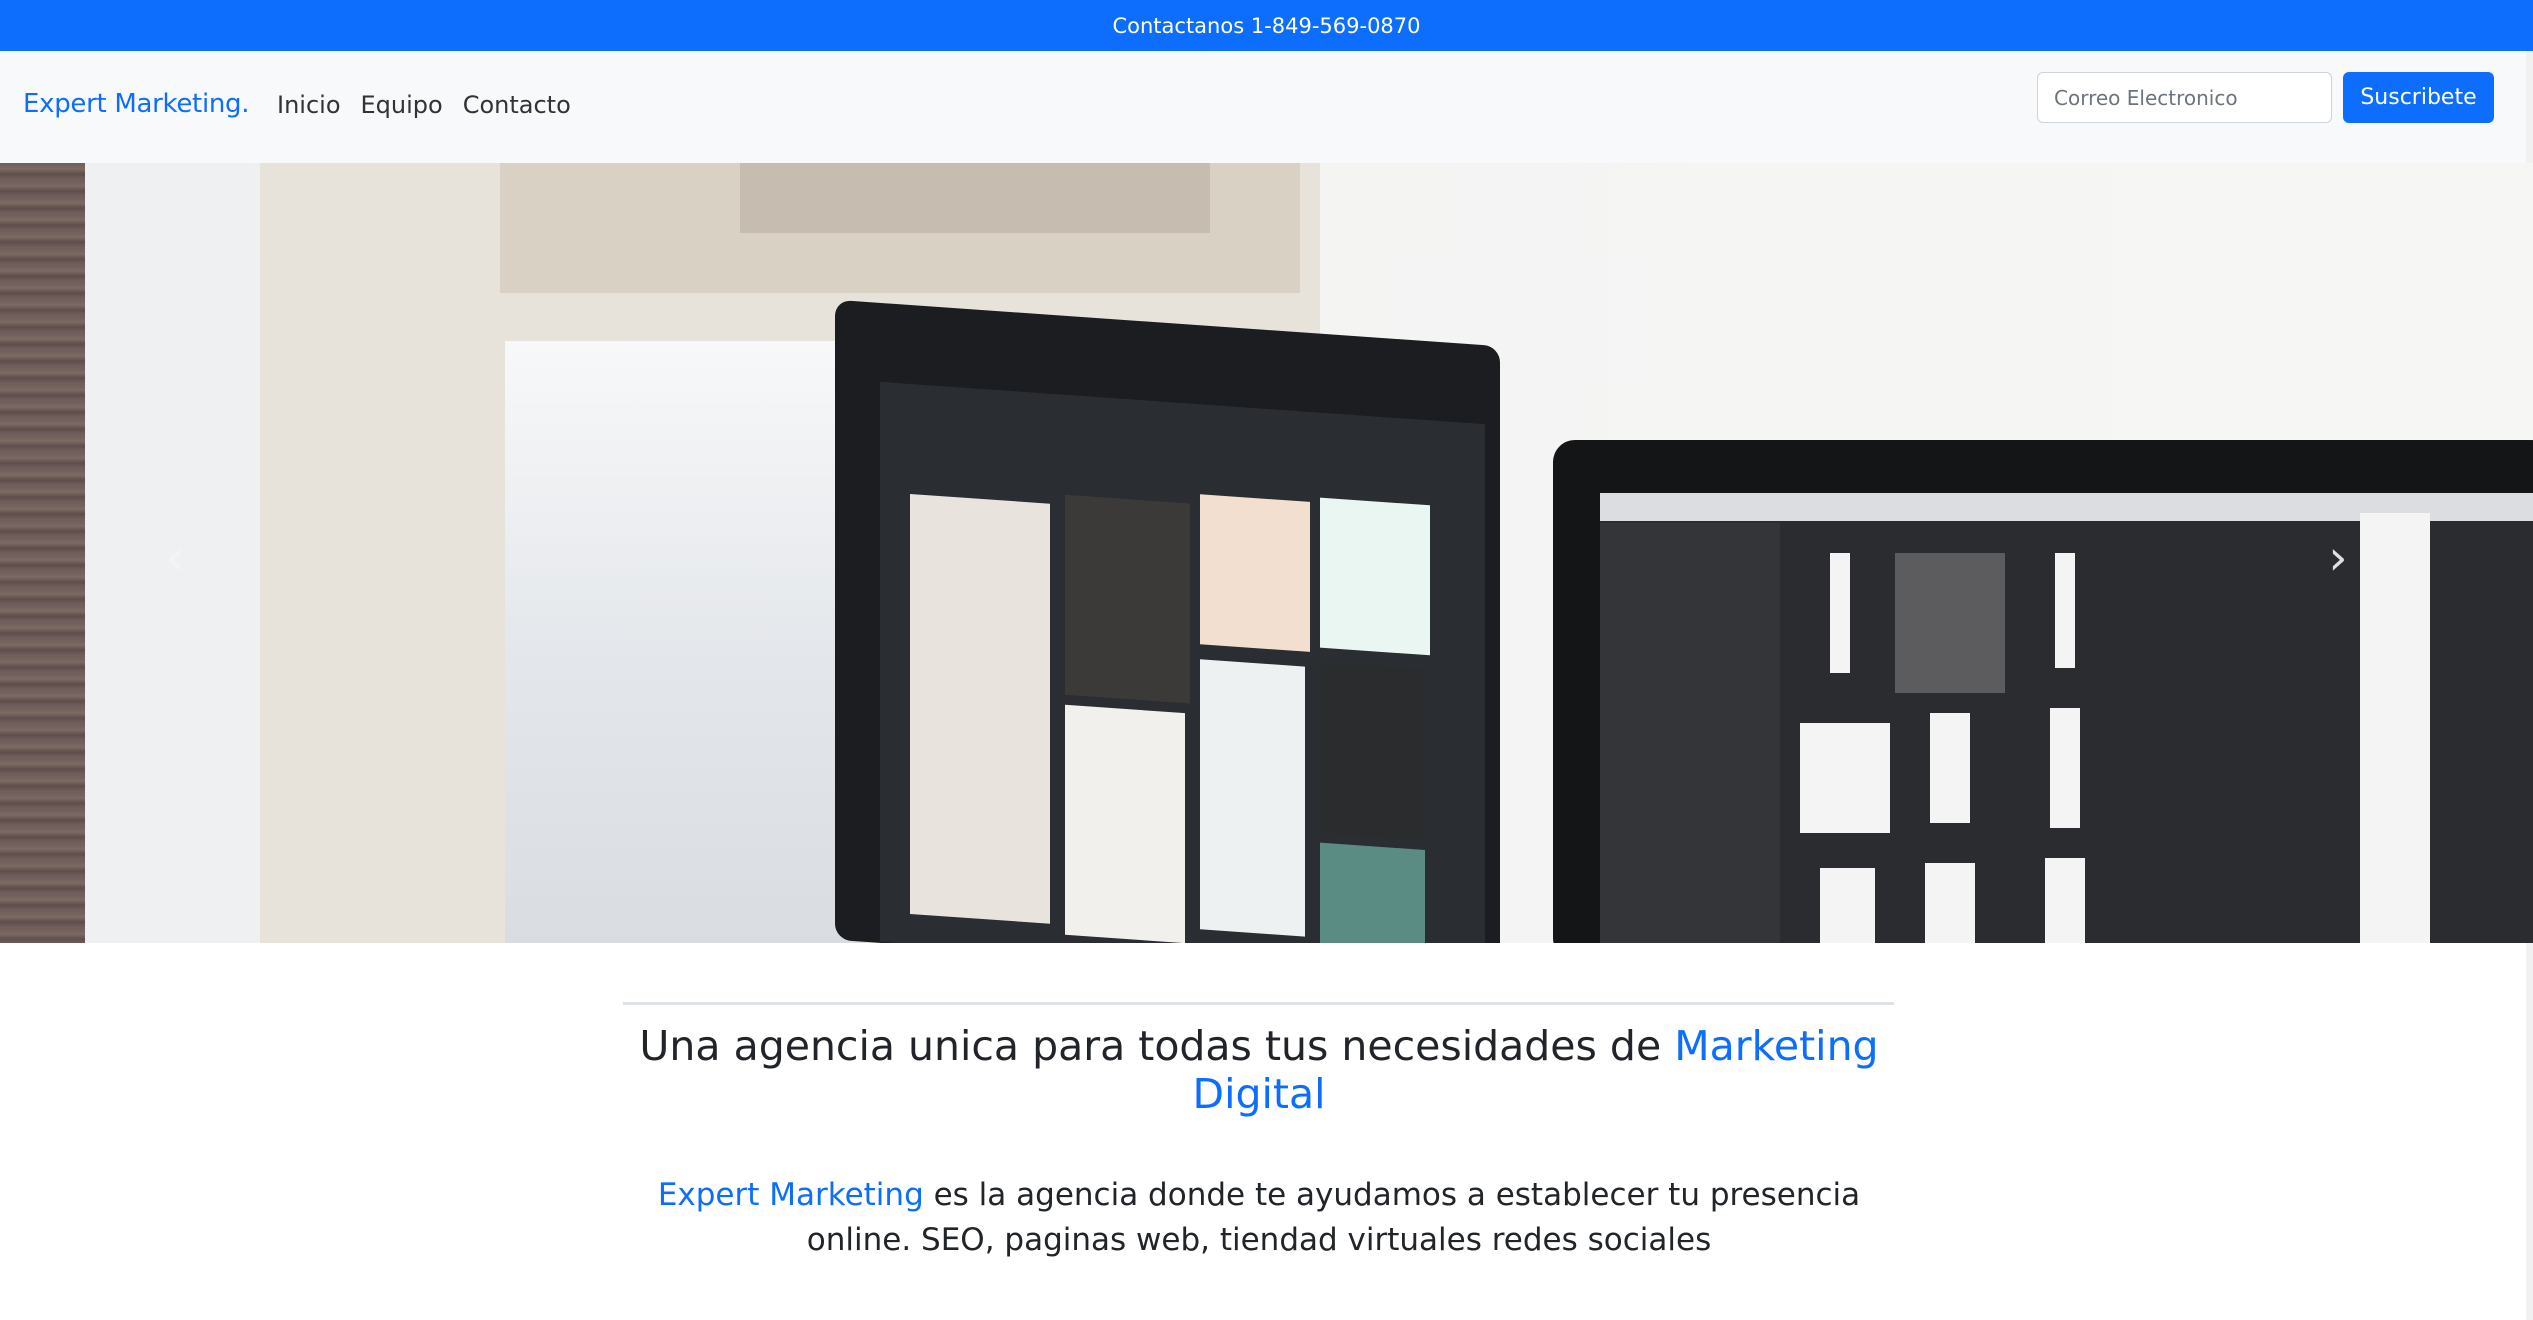 This screenshot has height=1320, width=2533. Describe the element at coordinates (790, 1195) in the screenshot. I see `intro-lead-brand: Expert Marketing` at that location.